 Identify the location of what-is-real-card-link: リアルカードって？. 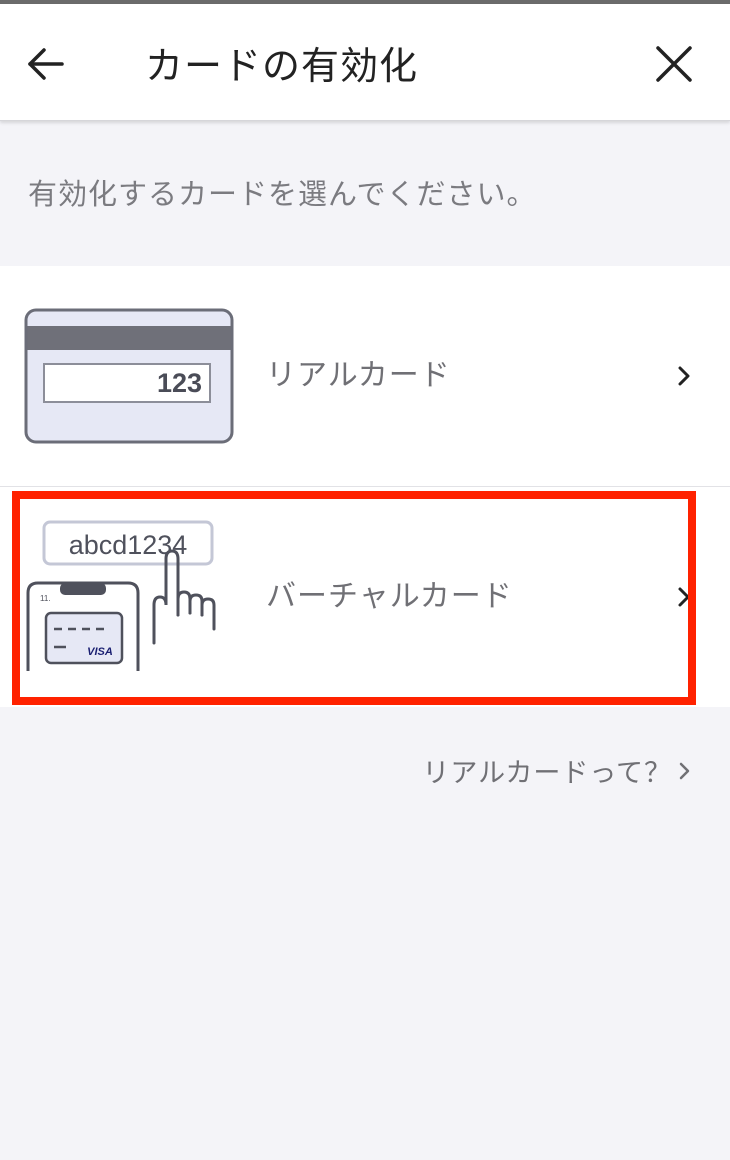
(557, 774).